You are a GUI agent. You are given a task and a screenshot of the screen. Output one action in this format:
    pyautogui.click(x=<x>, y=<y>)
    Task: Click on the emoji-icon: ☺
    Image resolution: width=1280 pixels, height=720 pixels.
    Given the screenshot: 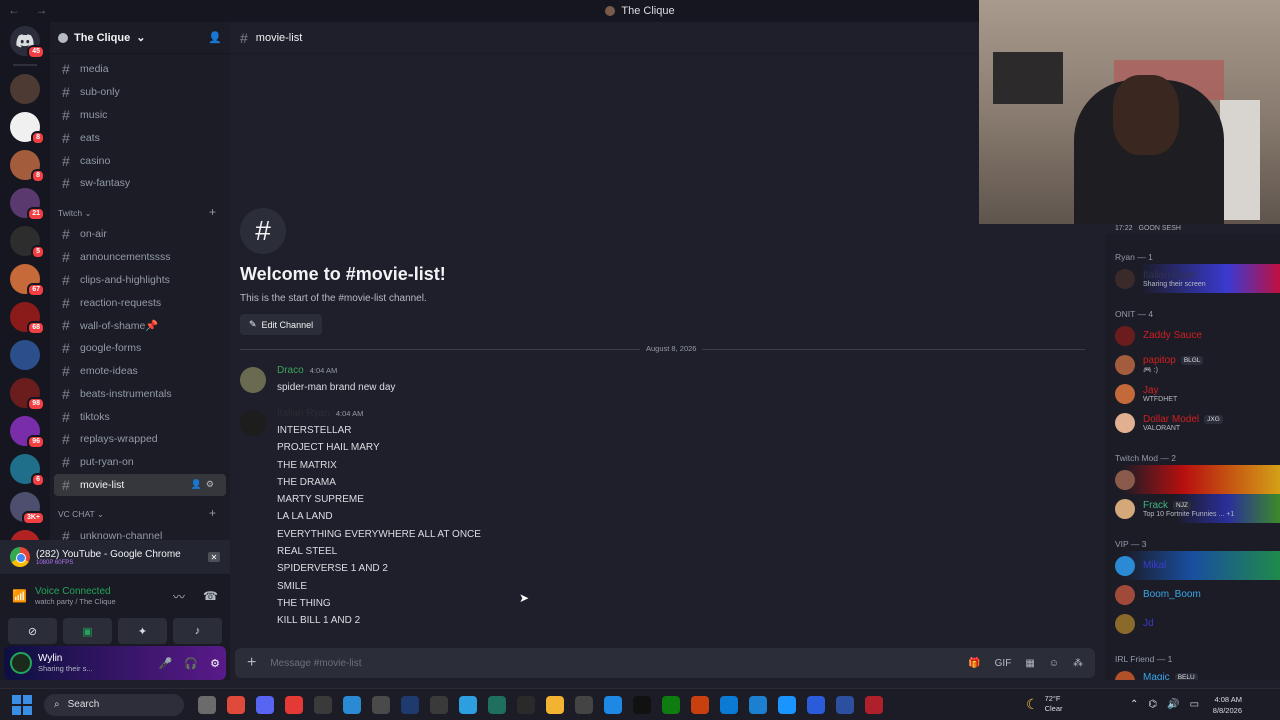 What is the action you would take?
    pyautogui.click(x=1054, y=663)
    